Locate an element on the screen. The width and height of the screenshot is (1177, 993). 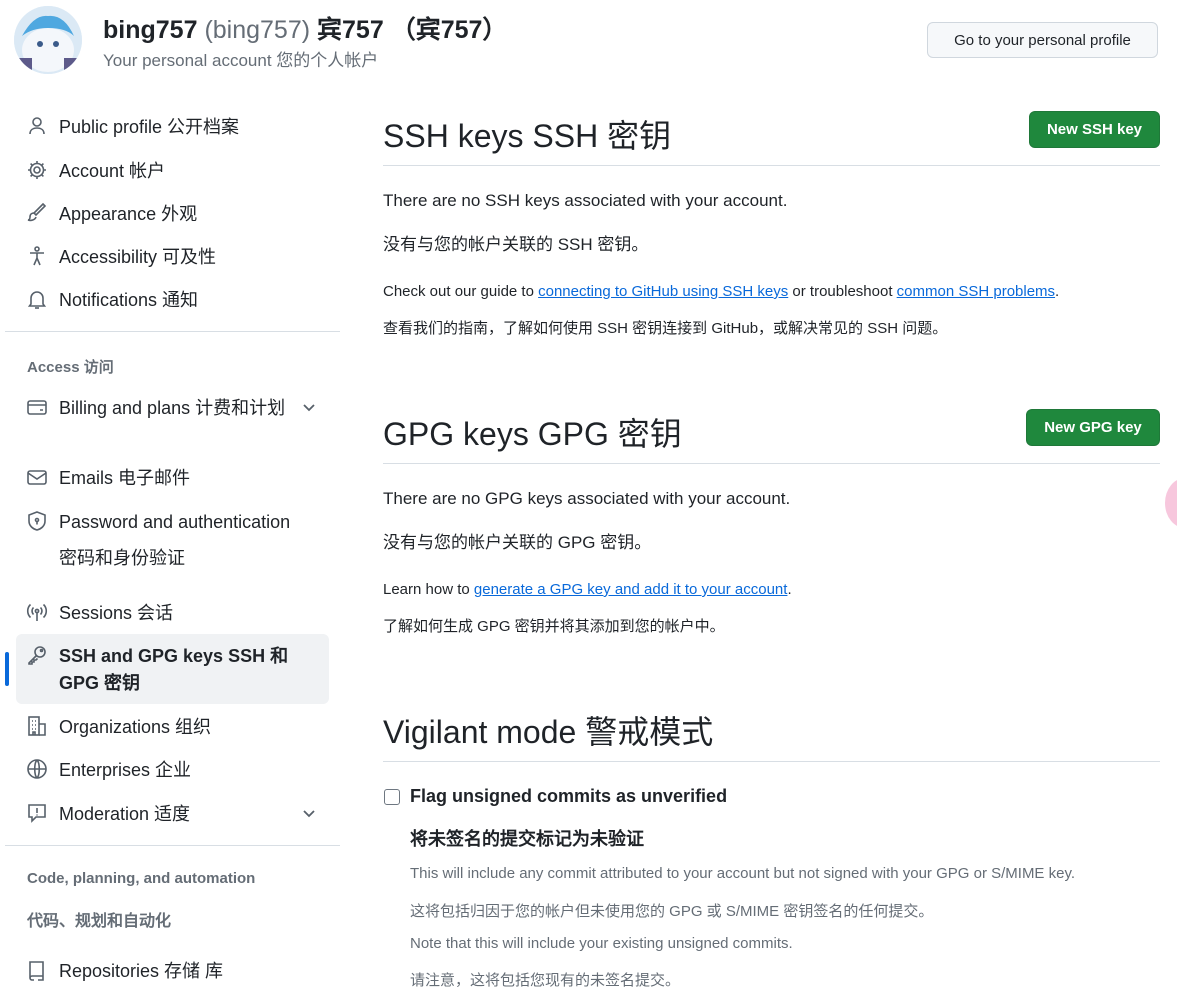
active-indicator is located at coordinates (7, 669).